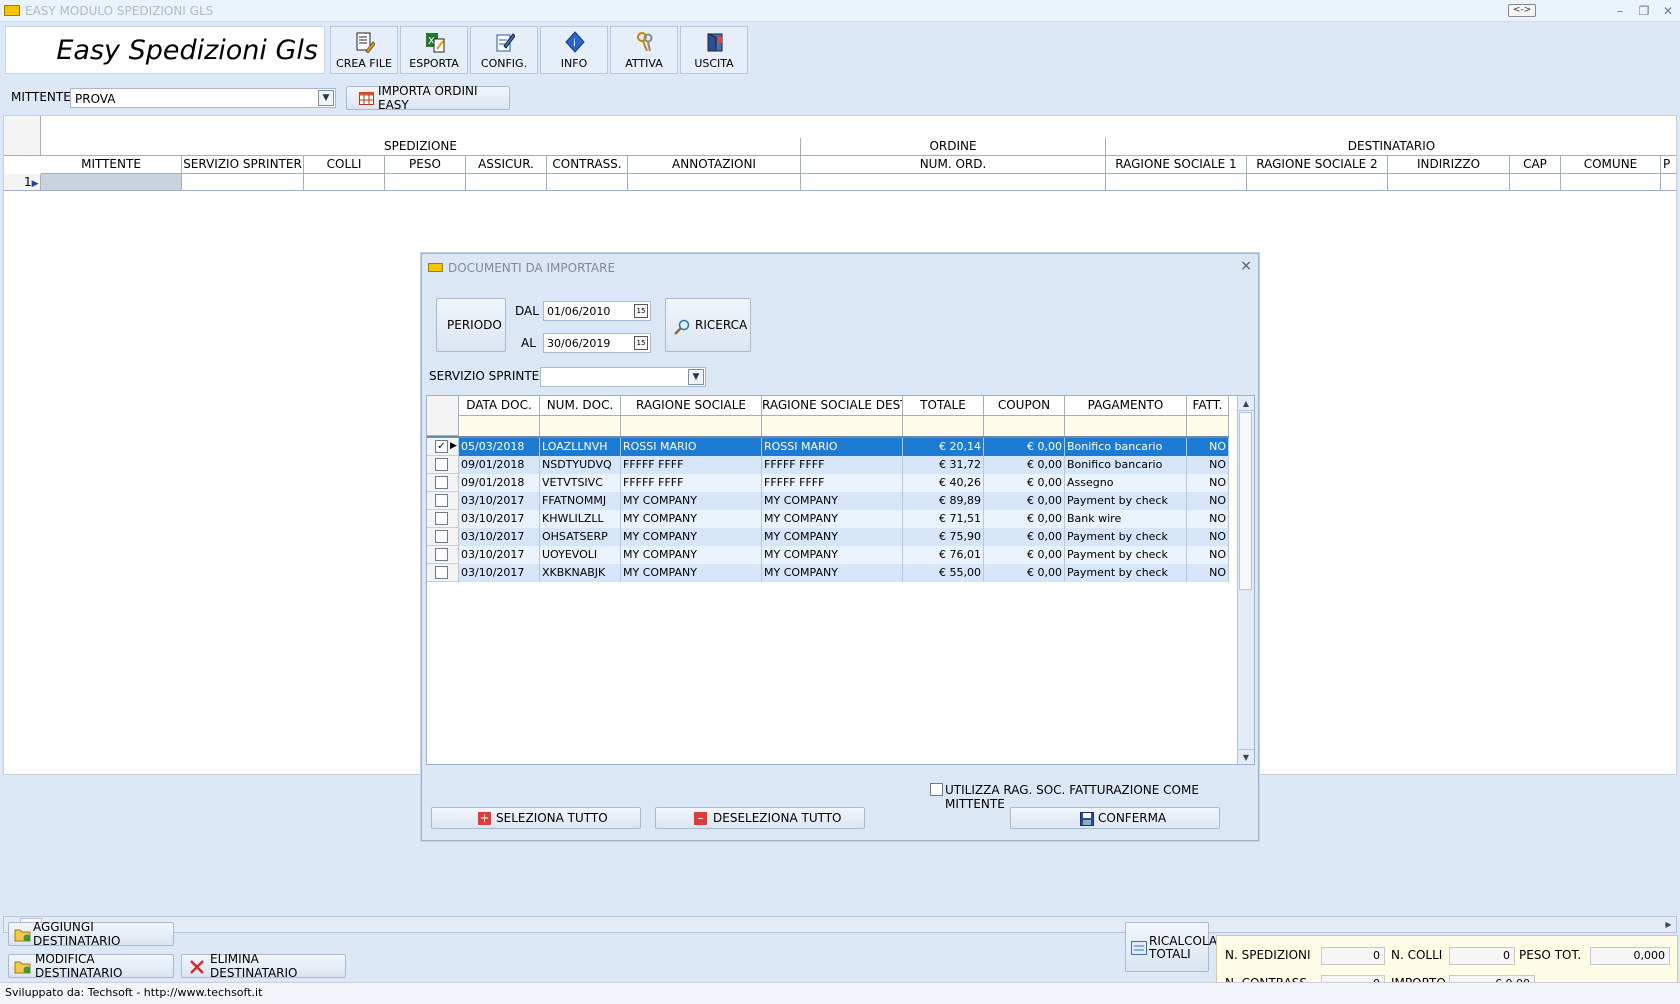 This screenshot has width=1680, height=1004. Describe the element at coordinates (1126, 537) in the screenshot. I see `cell-pag: Payment by check` at that location.